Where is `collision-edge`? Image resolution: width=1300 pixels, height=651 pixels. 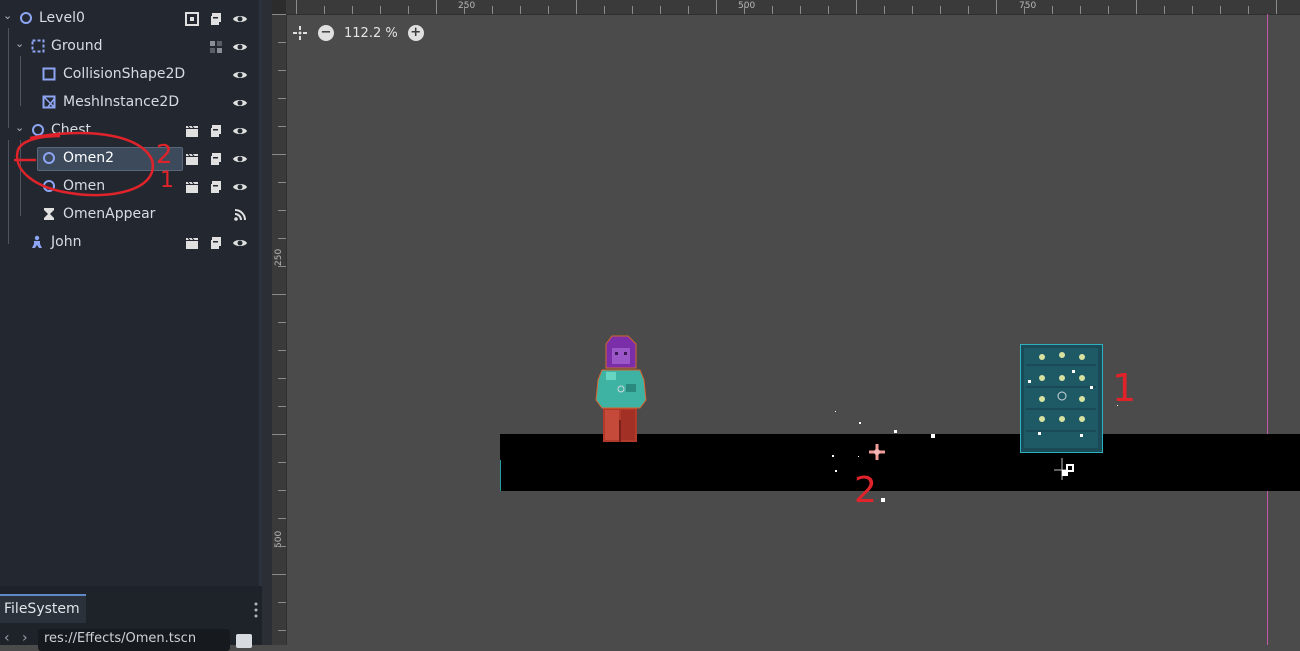 collision-edge is located at coordinates (500, 475).